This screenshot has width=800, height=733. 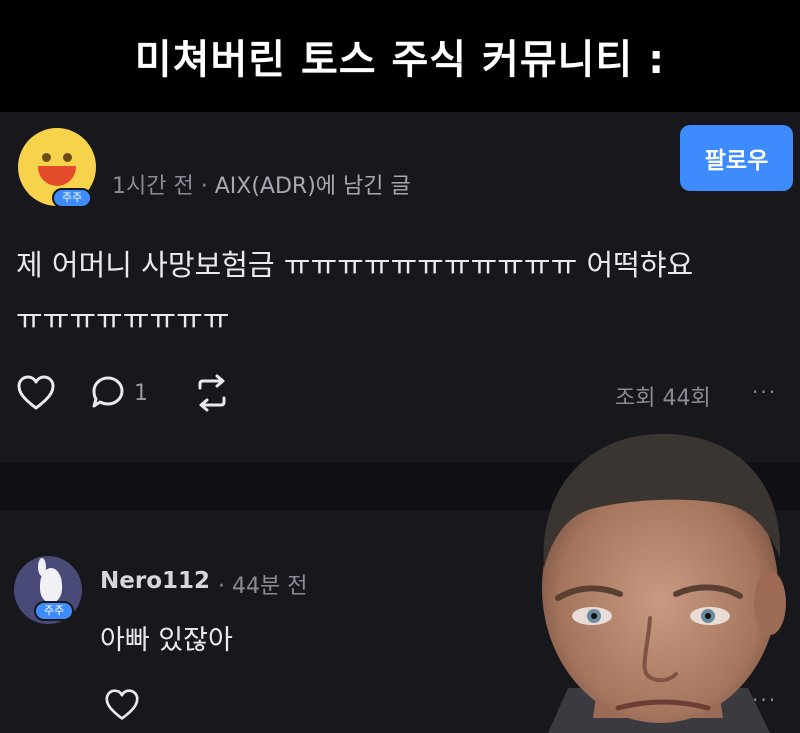 What do you see at coordinates (141, 393) in the screenshot?
I see `comment-count: 1` at bounding box center [141, 393].